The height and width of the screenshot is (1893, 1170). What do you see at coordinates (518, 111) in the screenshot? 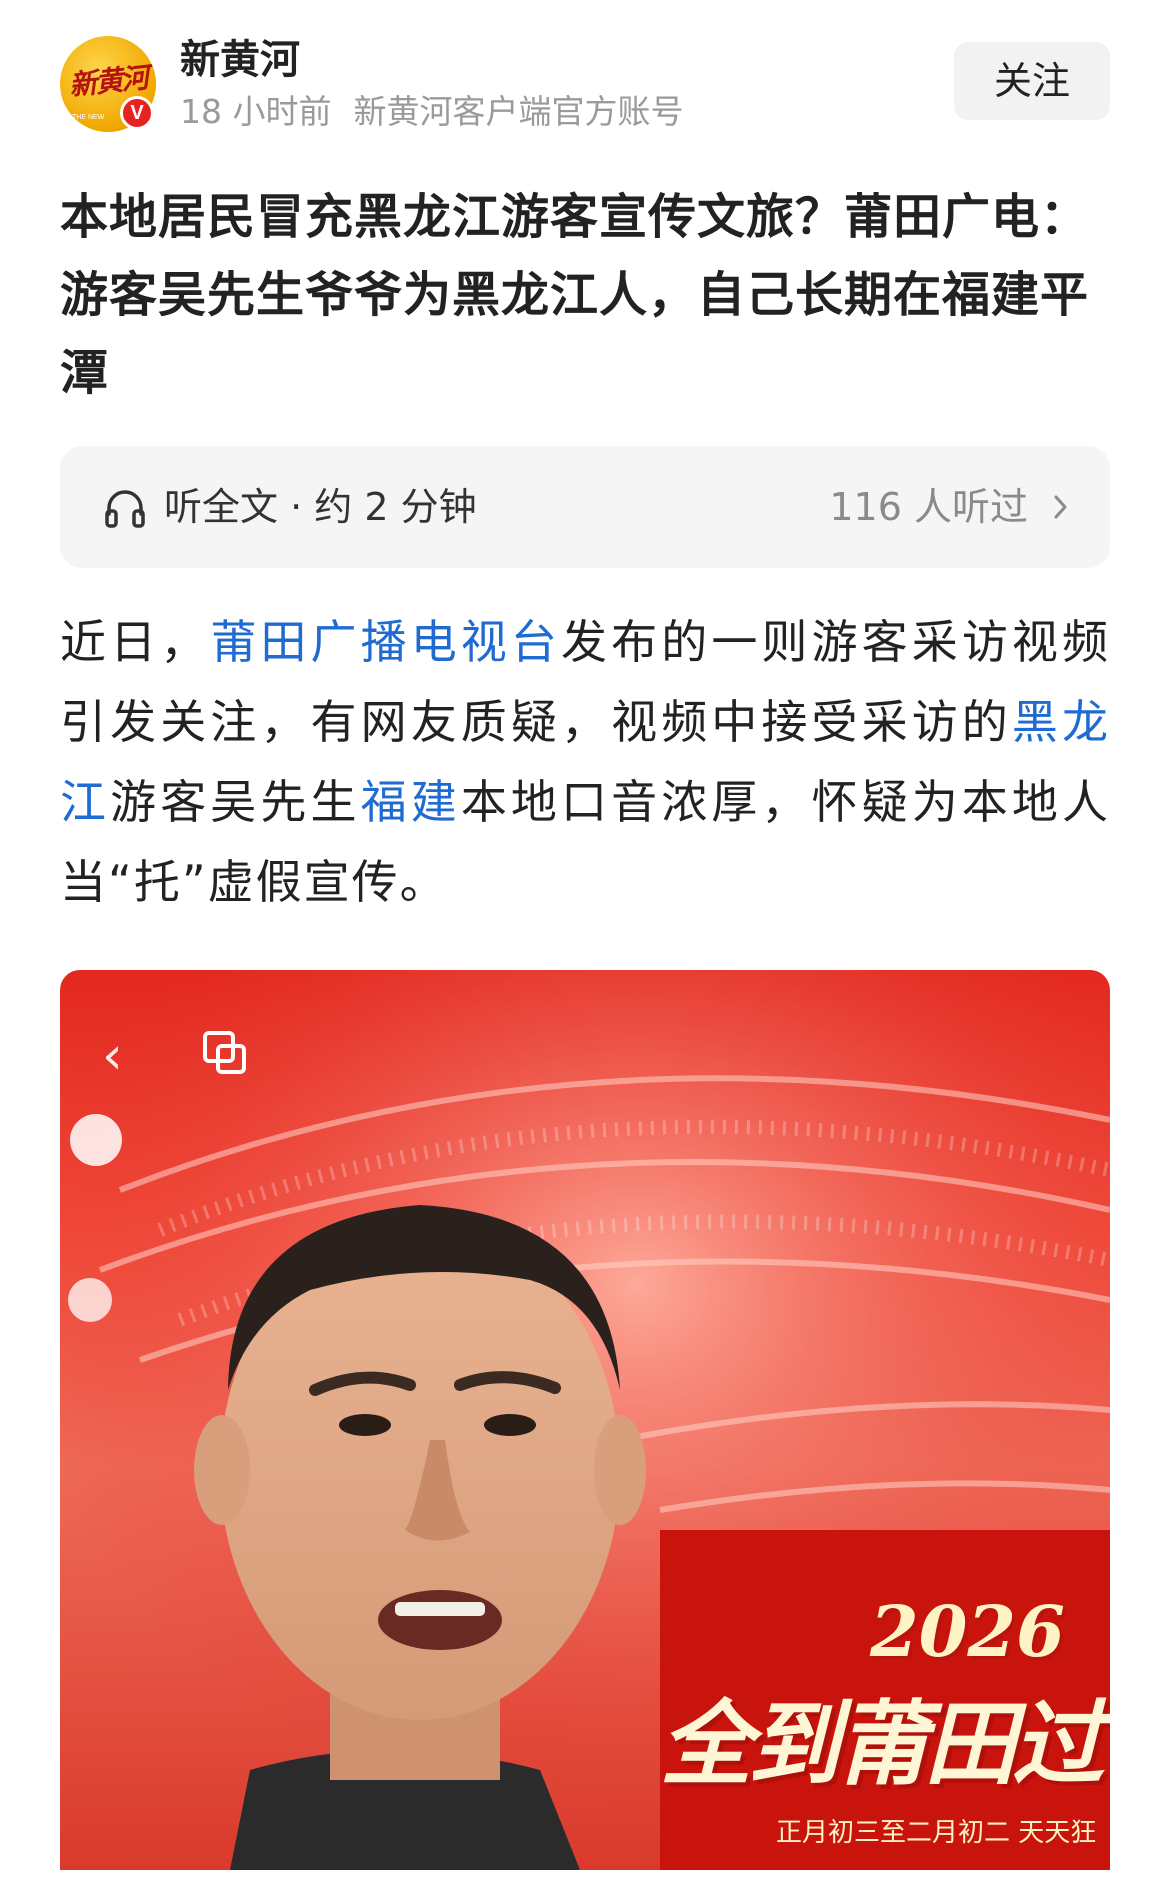
I see `account-description: 新黄河客户端官方账号` at bounding box center [518, 111].